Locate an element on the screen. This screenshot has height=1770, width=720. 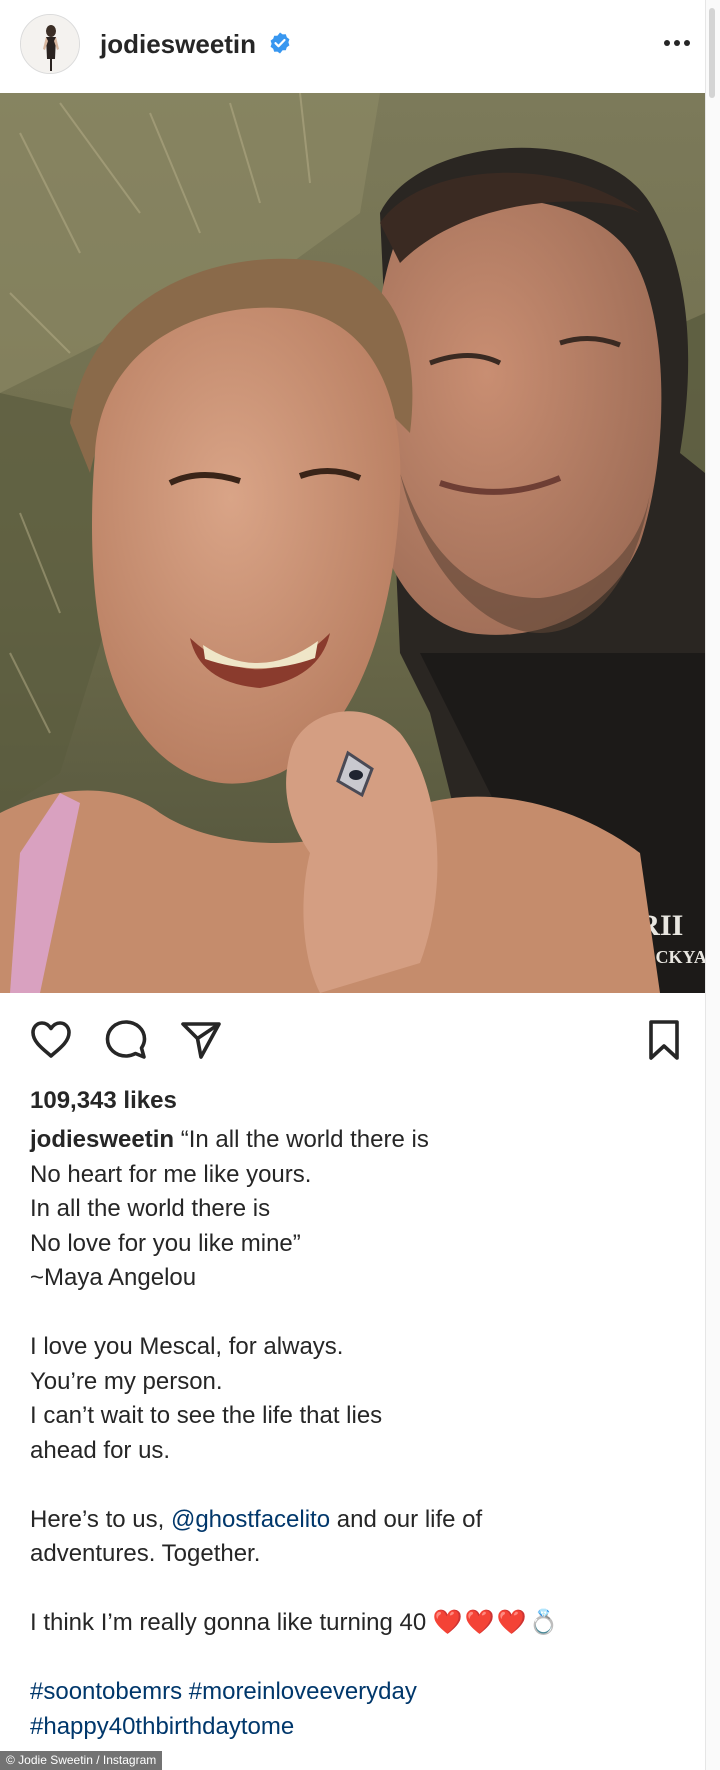
avatar is located at coordinates (50, 44).